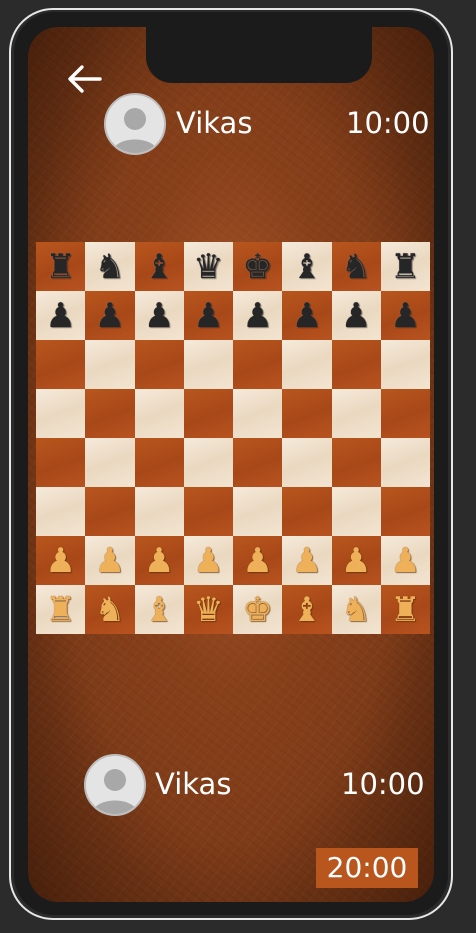 The height and width of the screenshot is (933, 476). I want to click on square-f5, so click(307, 413).